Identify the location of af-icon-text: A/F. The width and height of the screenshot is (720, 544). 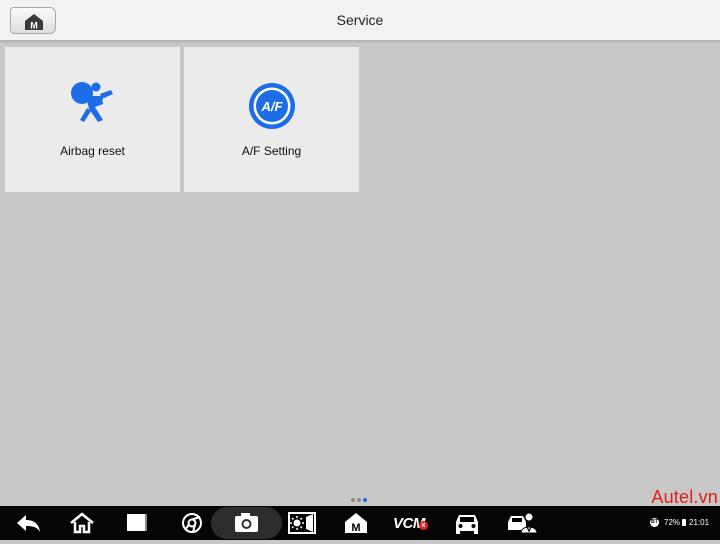
(272, 106).